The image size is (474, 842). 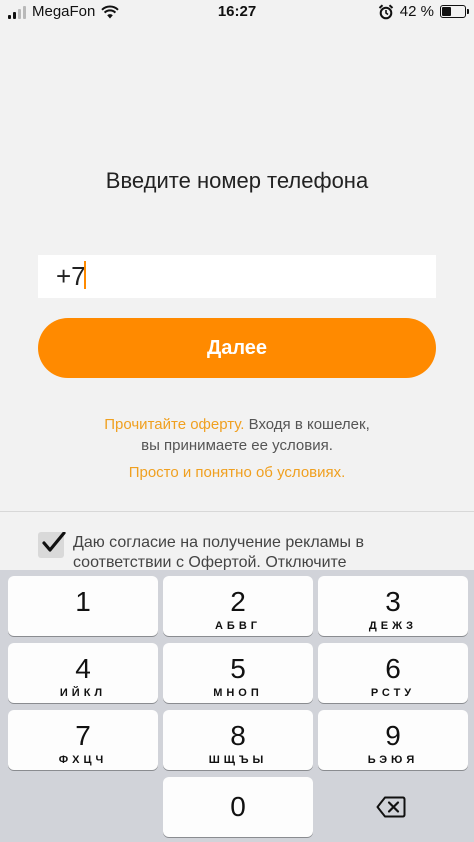 What do you see at coordinates (393, 693) in the screenshot?
I see `key-letters: РСТУ` at bounding box center [393, 693].